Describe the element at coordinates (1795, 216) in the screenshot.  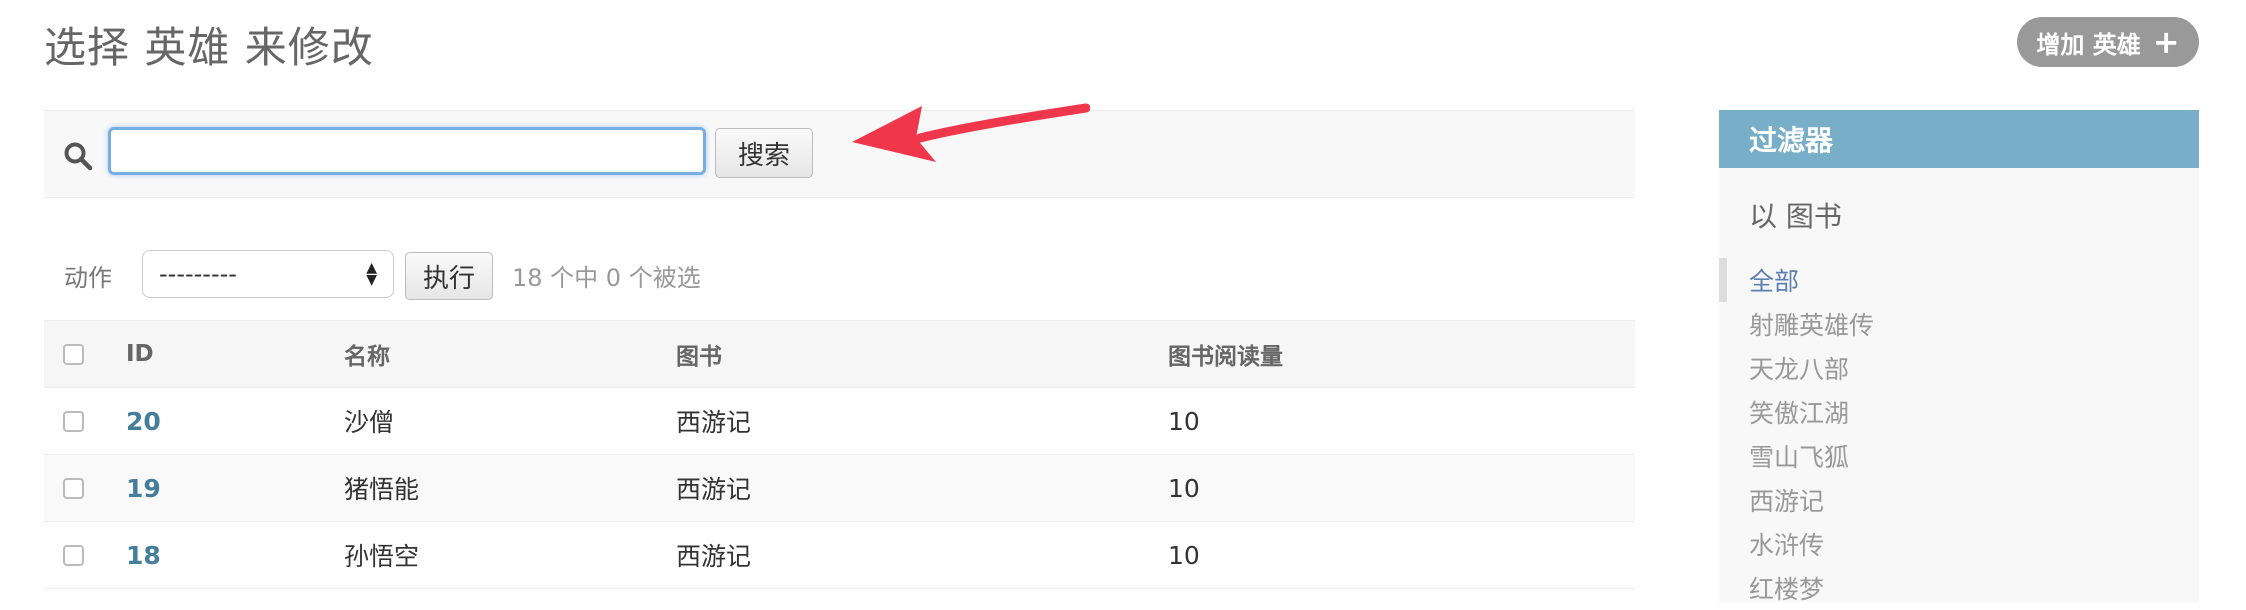
I see `filter-section-title: 以 图书` at that location.